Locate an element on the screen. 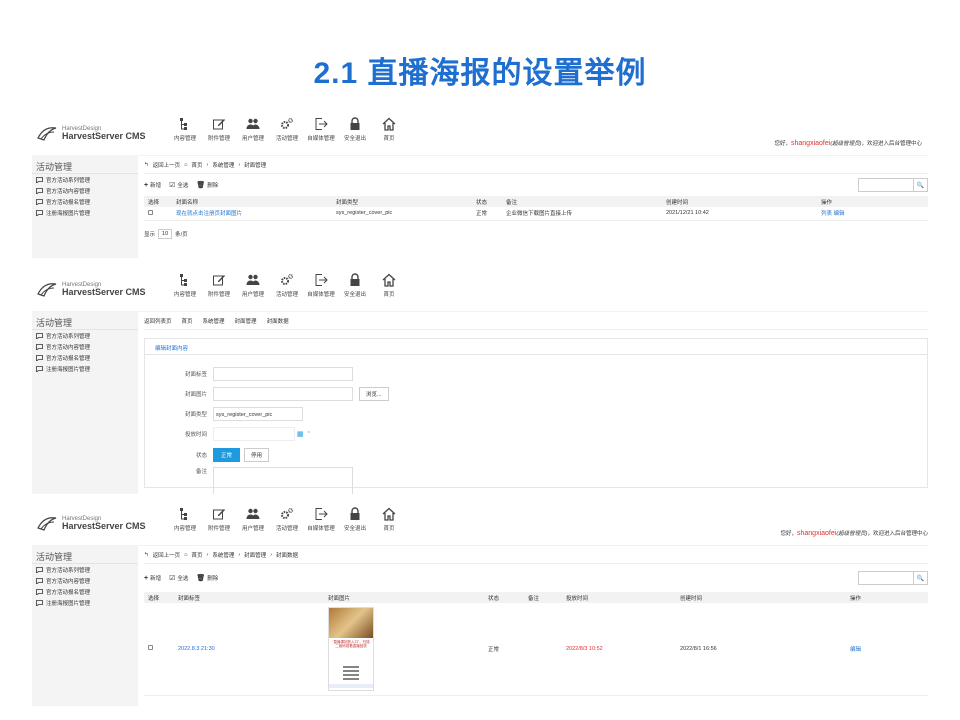 The height and width of the screenshot is (720, 960). status-off-button: 停用 is located at coordinates (257, 455).